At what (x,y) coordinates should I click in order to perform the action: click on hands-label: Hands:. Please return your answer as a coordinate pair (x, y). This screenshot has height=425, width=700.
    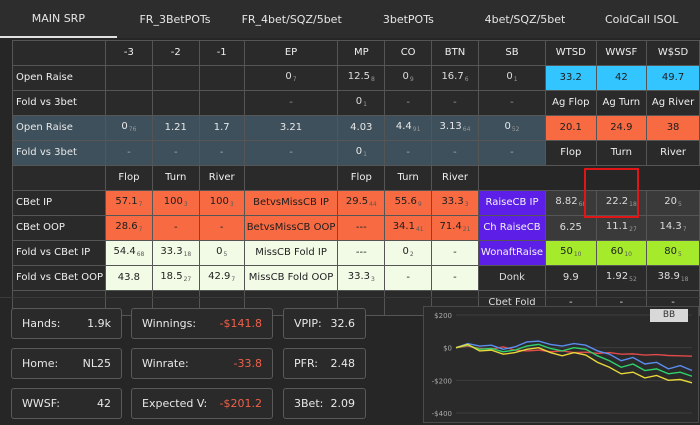
    Looking at the image, I should click on (41, 323).